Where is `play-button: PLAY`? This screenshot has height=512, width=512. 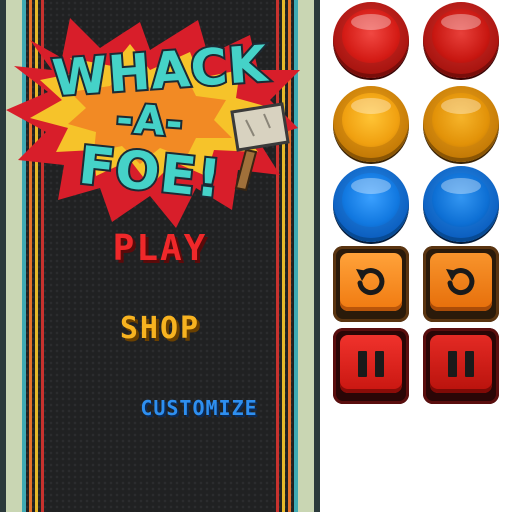
play-button: PLAY is located at coordinates (160, 248).